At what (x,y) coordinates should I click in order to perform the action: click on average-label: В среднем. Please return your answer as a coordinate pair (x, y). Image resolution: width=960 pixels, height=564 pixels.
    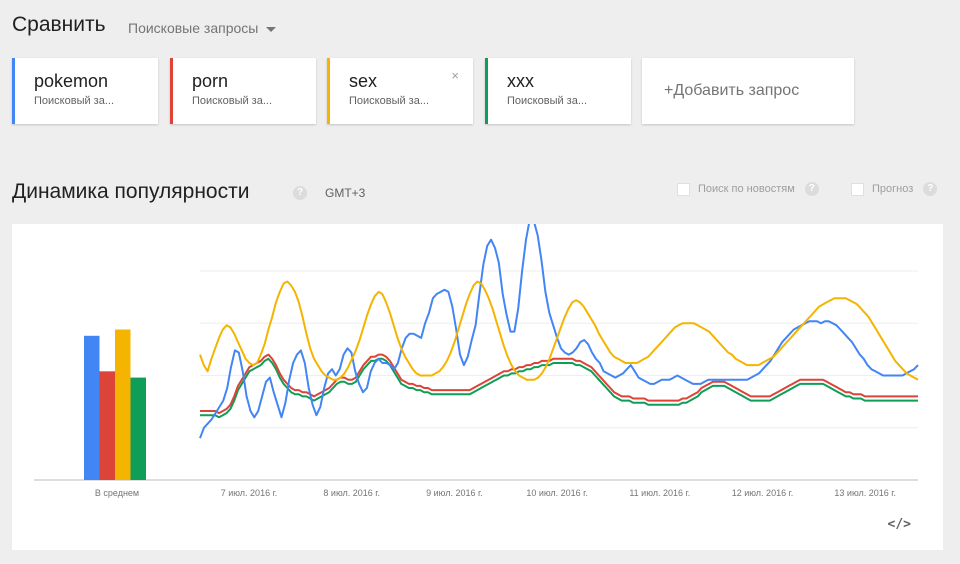
    Looking at the image, I should click on (117, 493).